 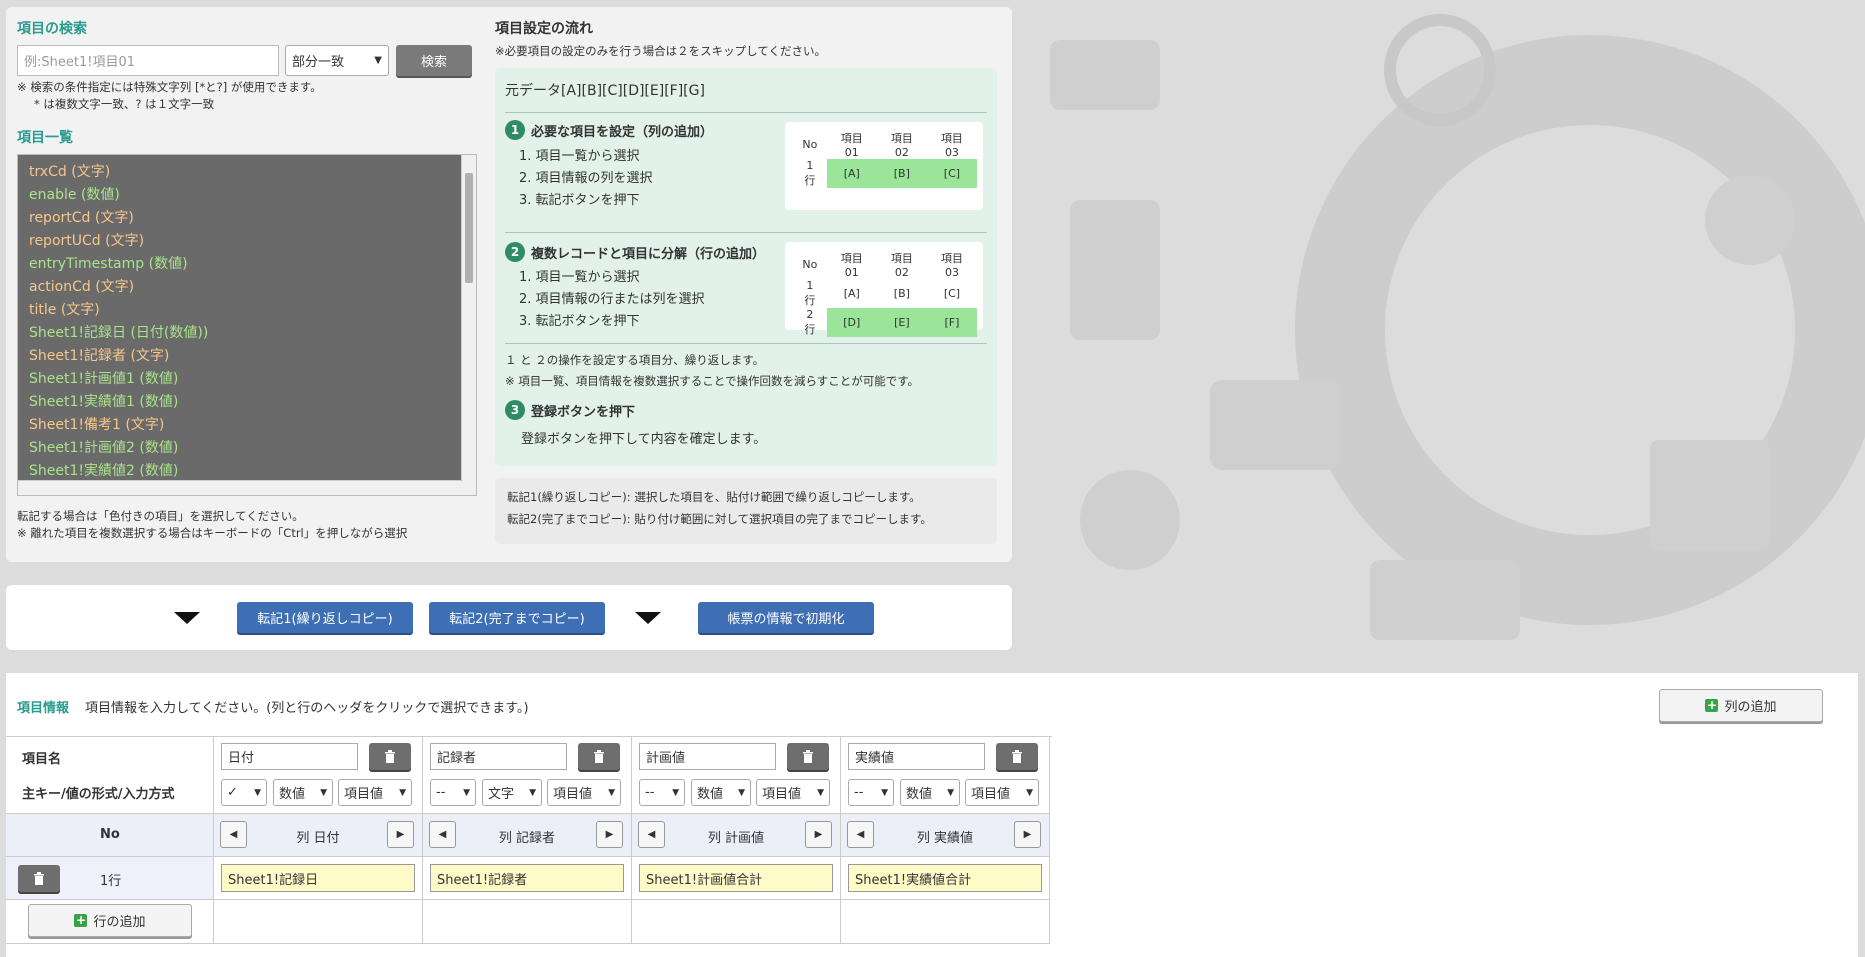 I want to click on step1-title-text: 必要な項目を設定（列の追加）, so click(x=622, y=132).